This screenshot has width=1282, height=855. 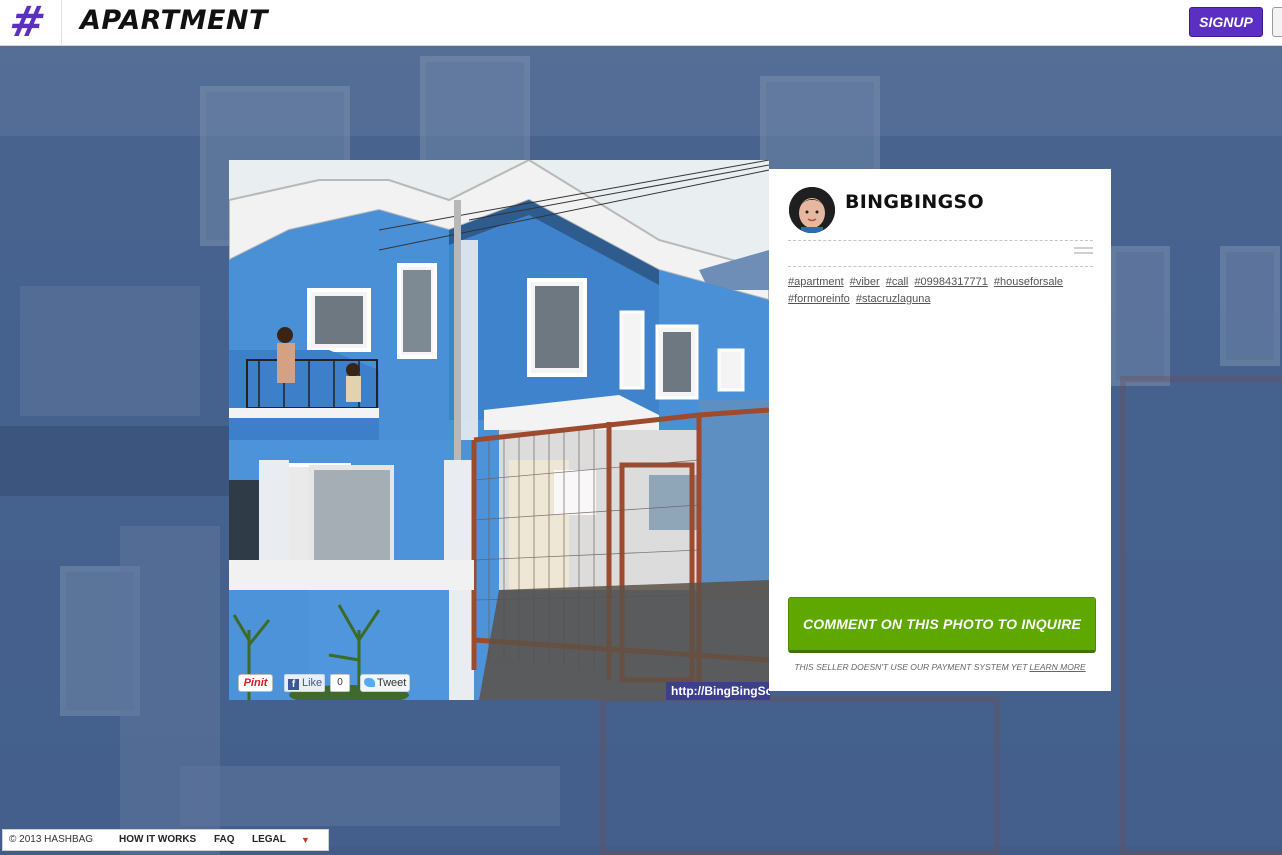 I want to click on avatar, so click(x=812, y=210).